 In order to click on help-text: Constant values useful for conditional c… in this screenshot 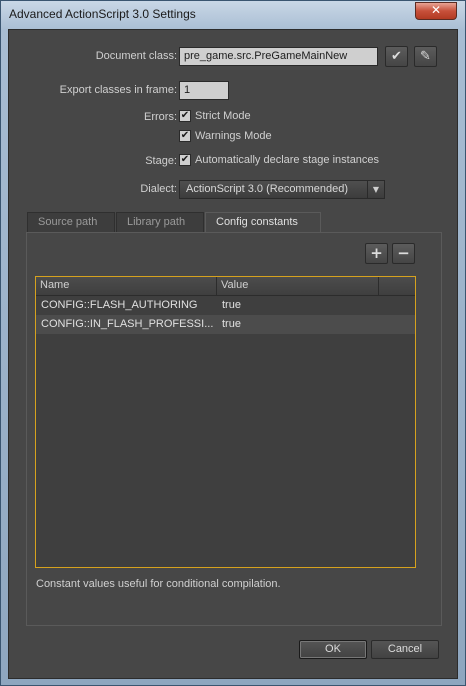, I will do `click(158, 584)`.